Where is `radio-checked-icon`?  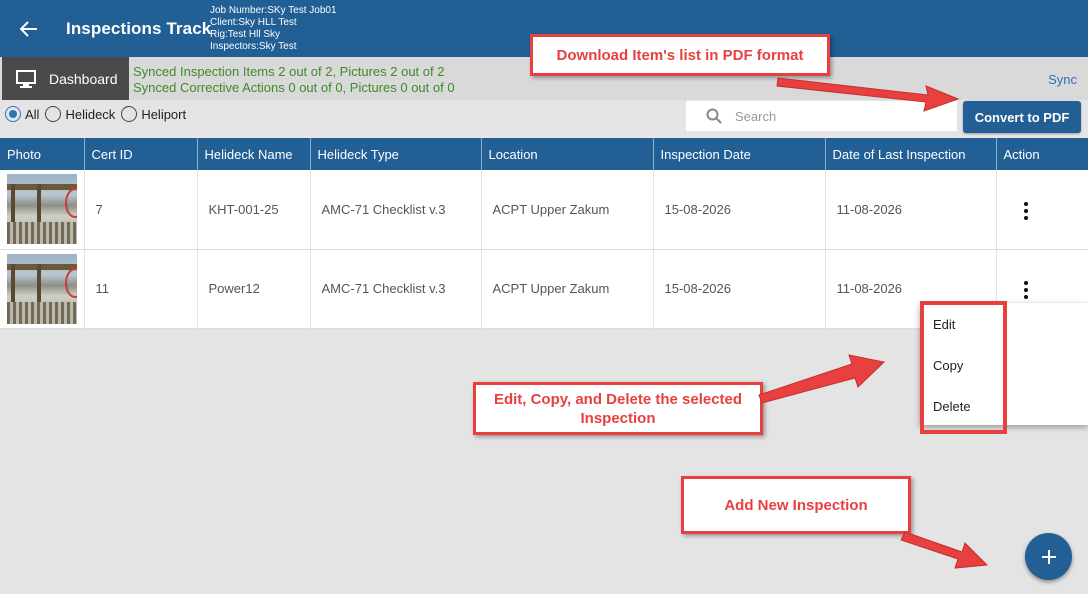
radio-checked-icon is located at coordinates (13, 114).